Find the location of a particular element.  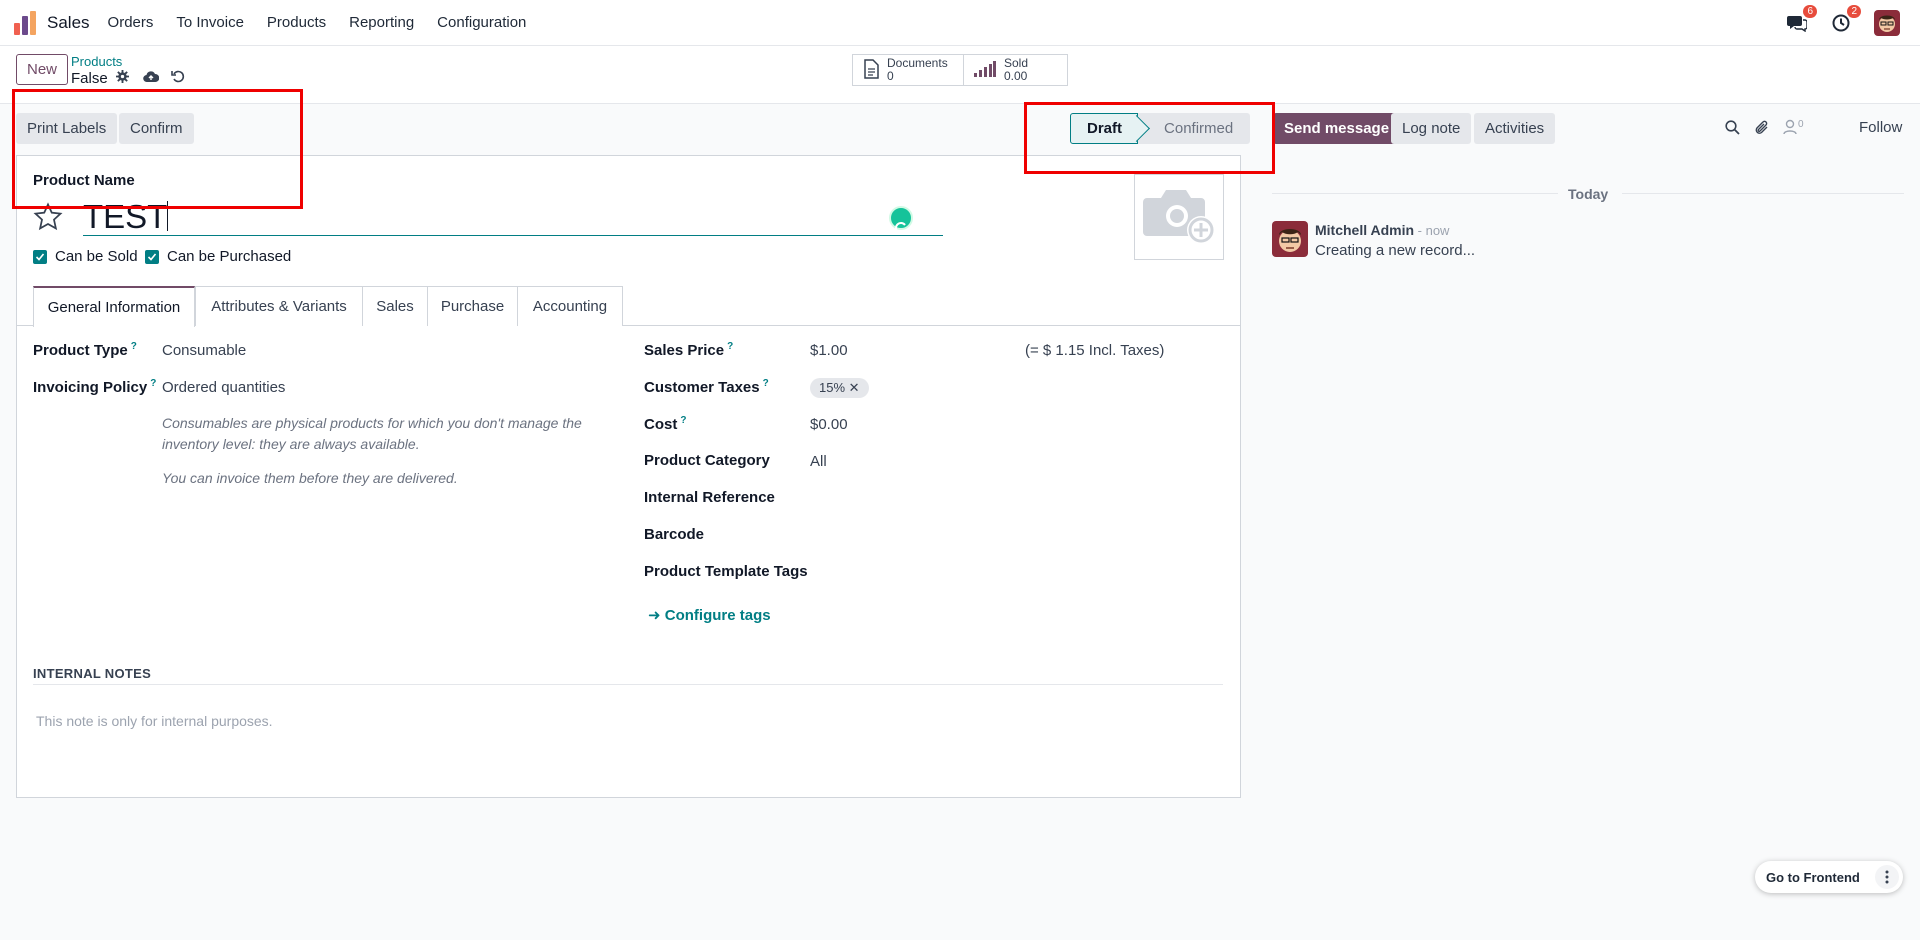

log-note-button: Log note is located at coordinates (1431, 128).